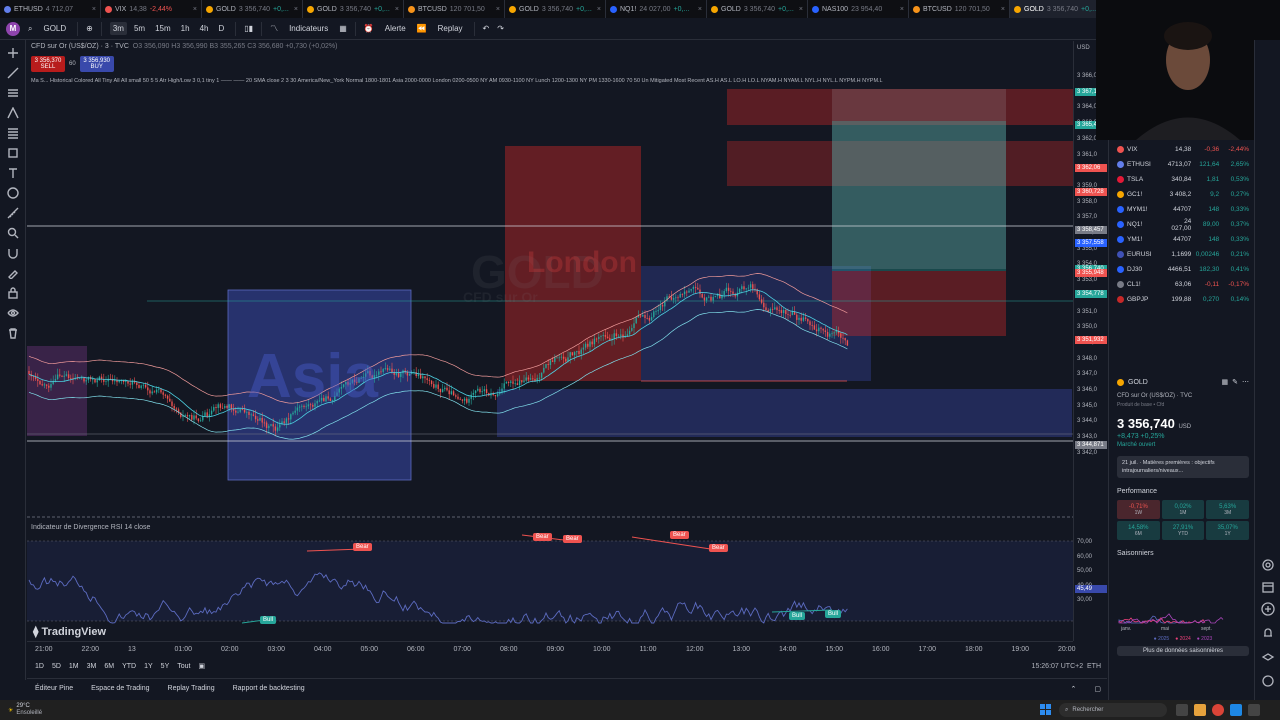 This screenshot has height=720, width=1280. Describe the element at coordinates (1183, 509) in the screenshot. I see `performance-cell: 0,02% 1M` at that location.